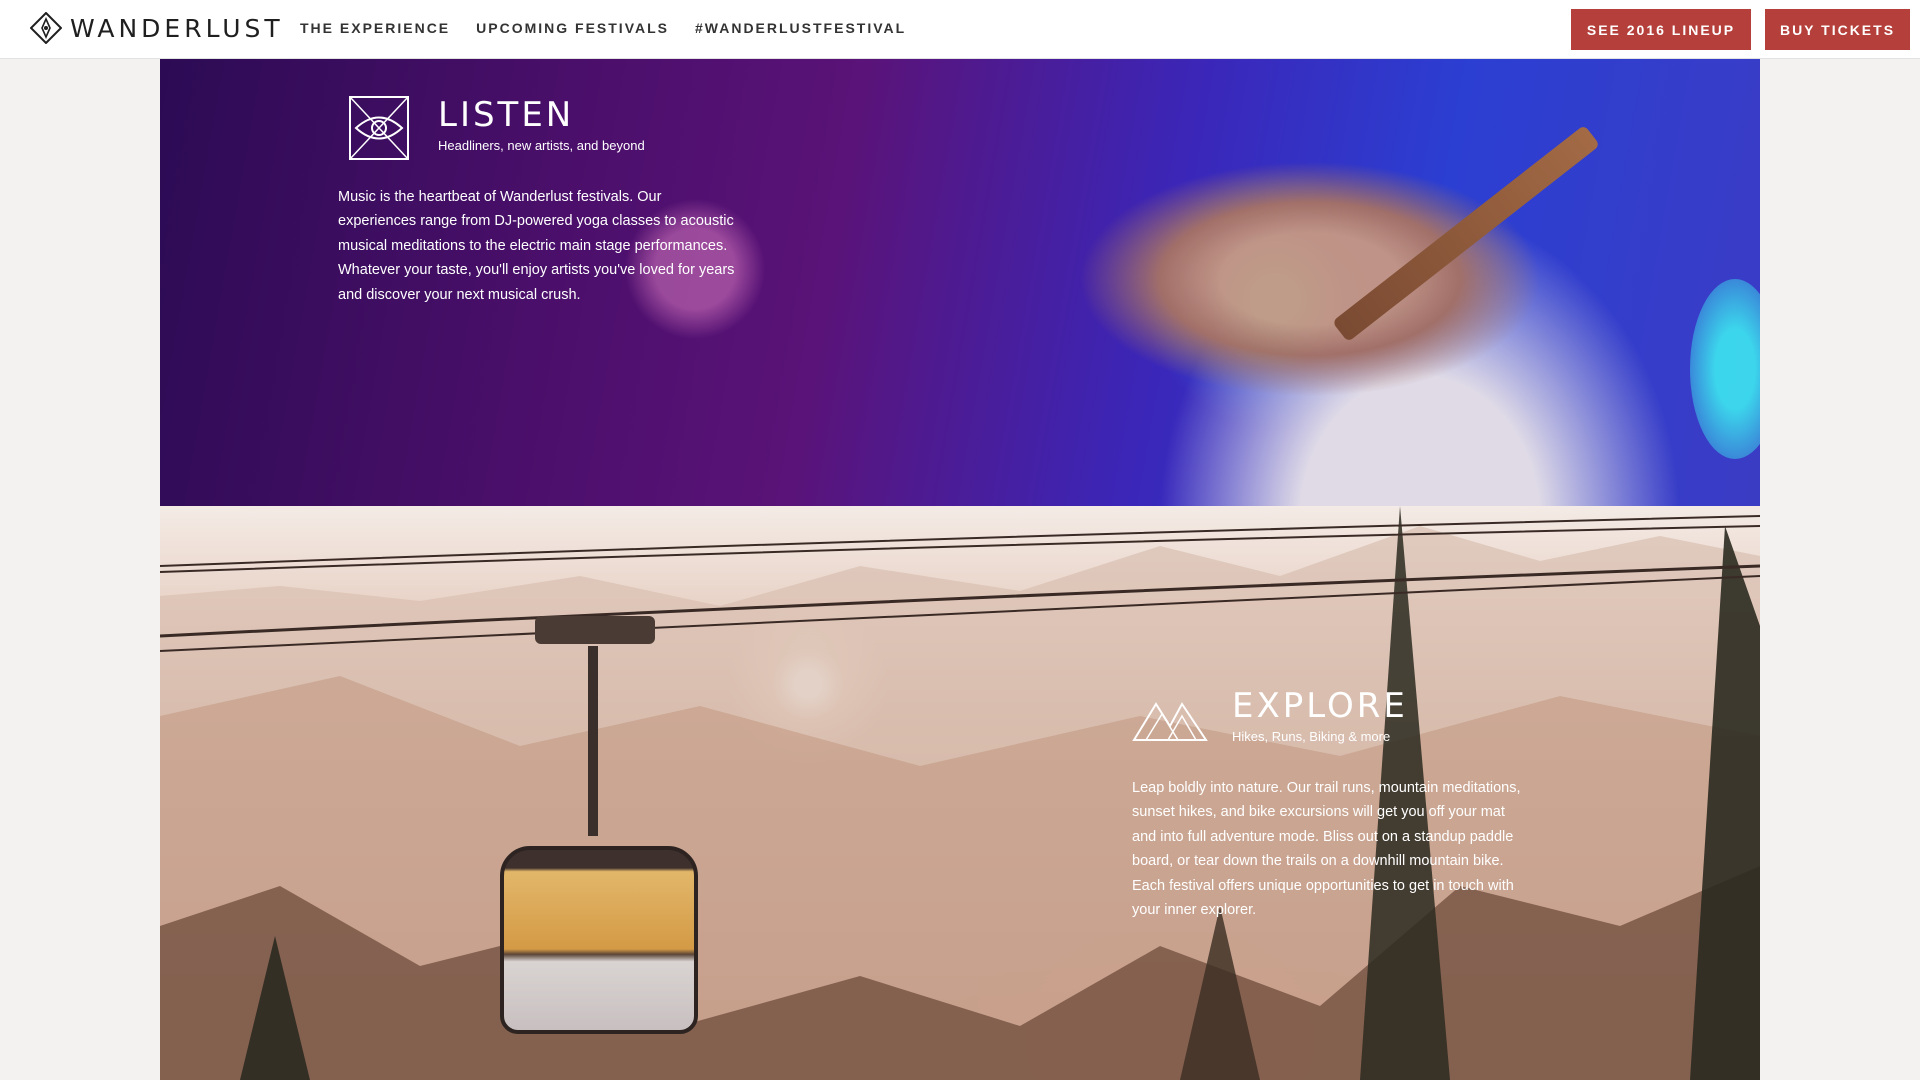 The width and height of the screenshot is (1920, 1080). I want to click on see-lineup-button: SEE 2016 LINEUP, so click(1661, 29).